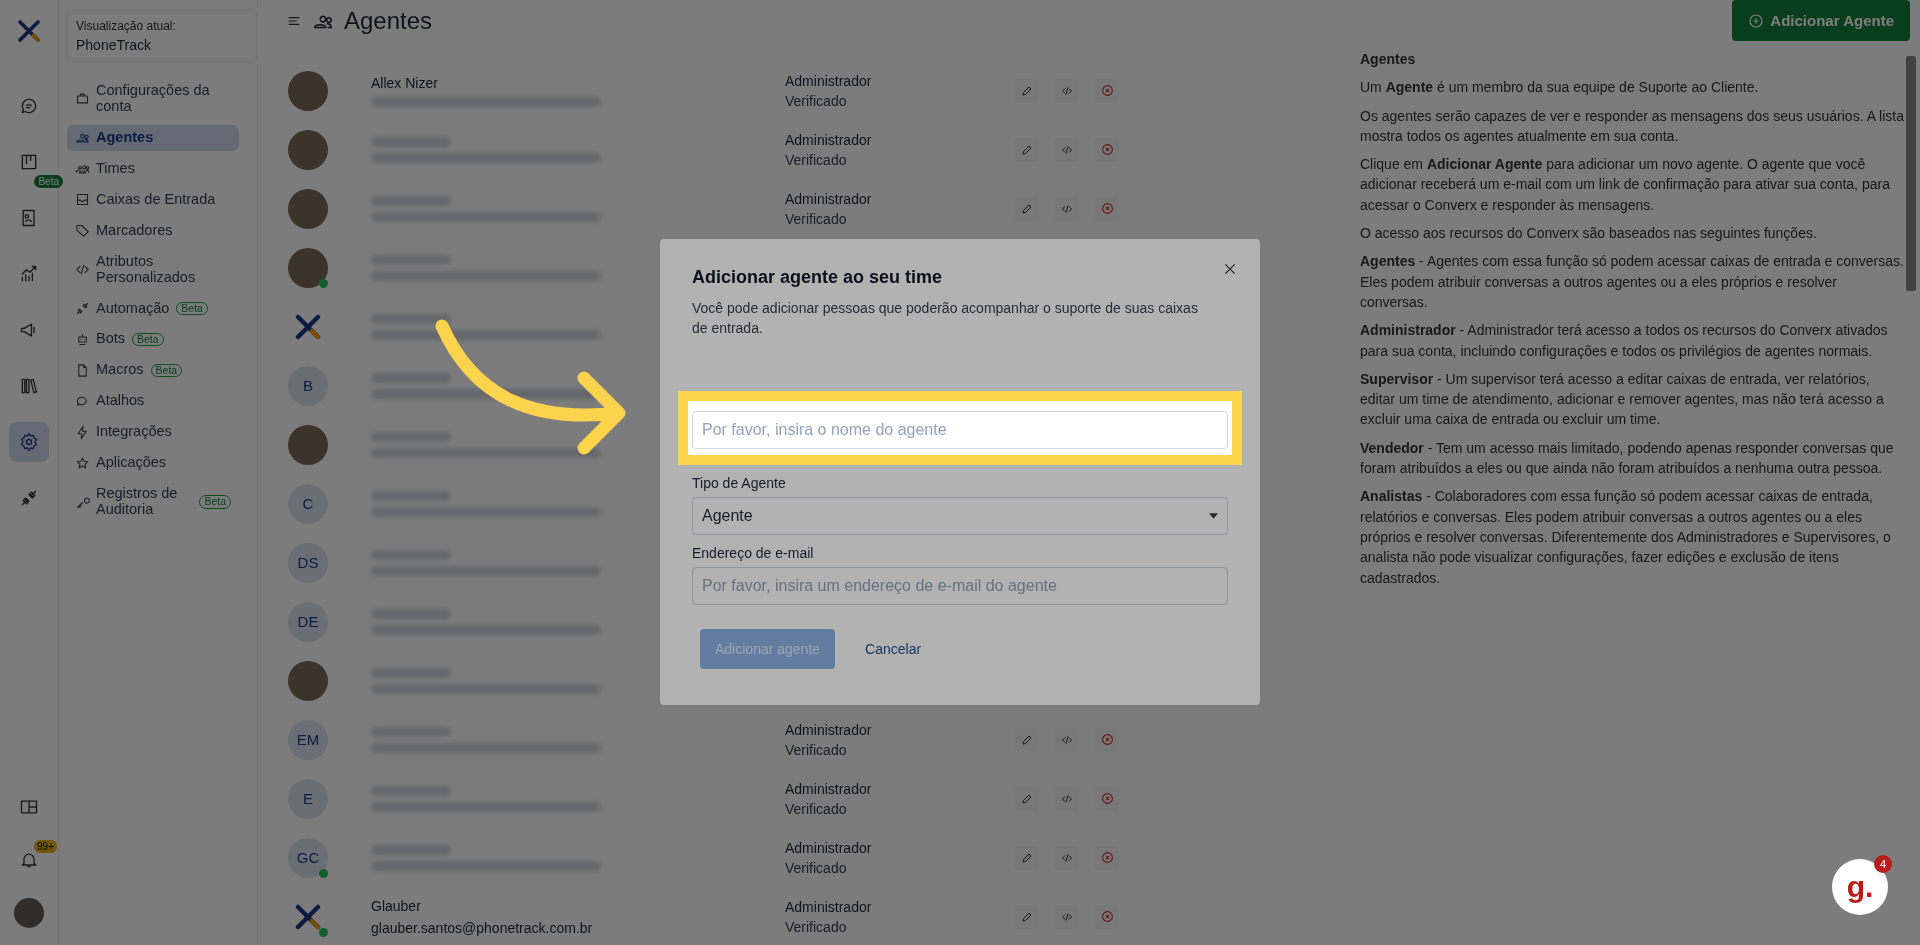 This screenshot has width=1920, height=945. What do you see at coordinates (82, 99) in the screenshot?
I see `briefcase-icon` at bounding box center [82, 99].